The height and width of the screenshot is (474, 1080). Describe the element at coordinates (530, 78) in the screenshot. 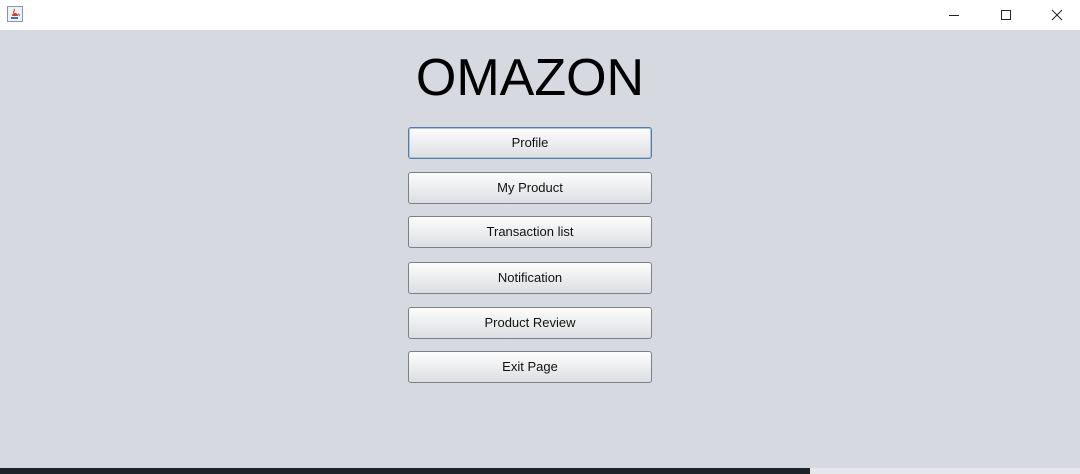

I see `app-title: OMAZON` at that location.